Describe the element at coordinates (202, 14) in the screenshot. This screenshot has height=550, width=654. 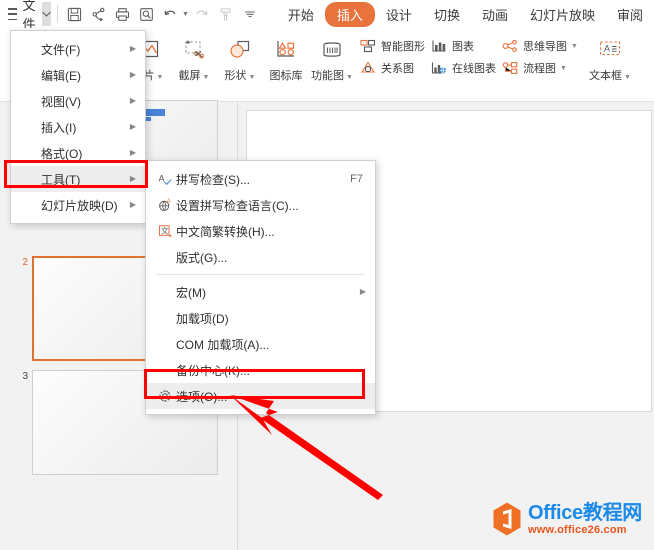
I see `redo-icon` at that location.